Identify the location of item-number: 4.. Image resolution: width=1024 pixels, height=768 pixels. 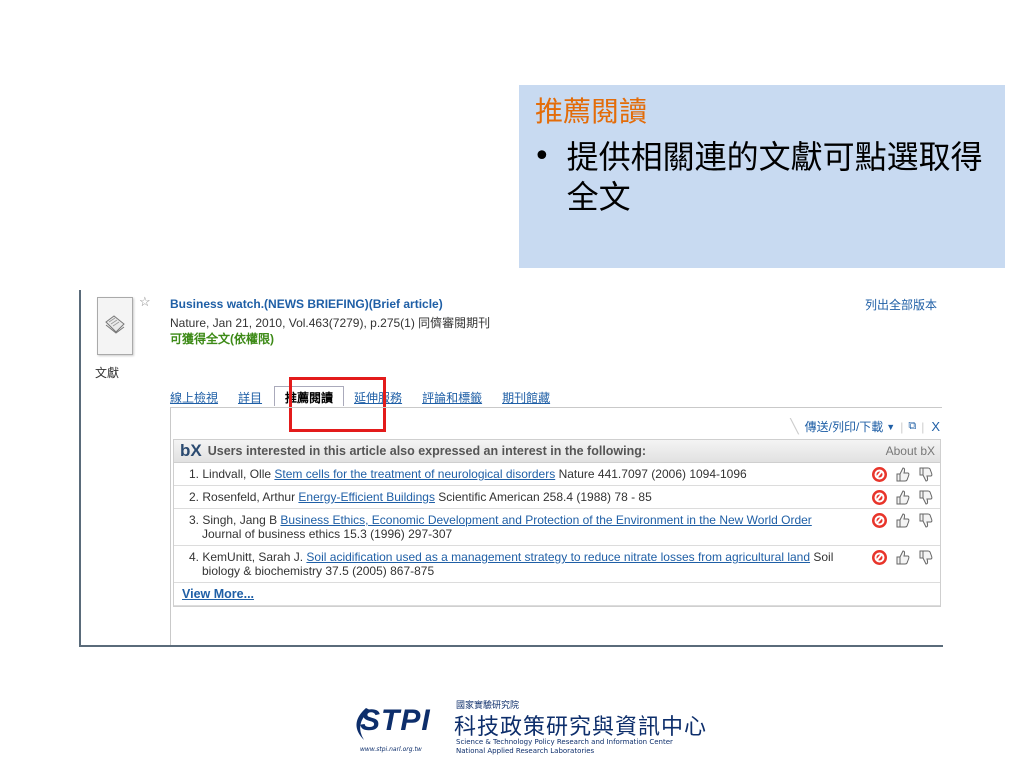
(194, 557).